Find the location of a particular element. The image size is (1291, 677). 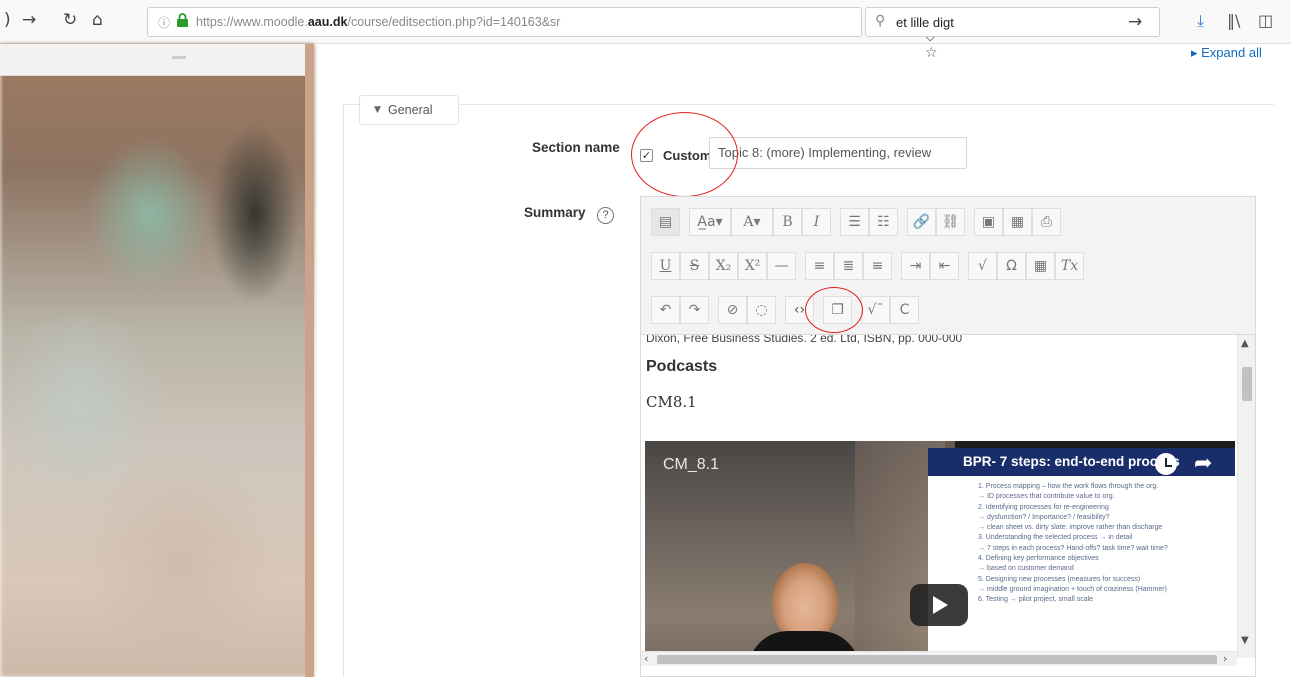

video-border is located at coordinates (309, 360).